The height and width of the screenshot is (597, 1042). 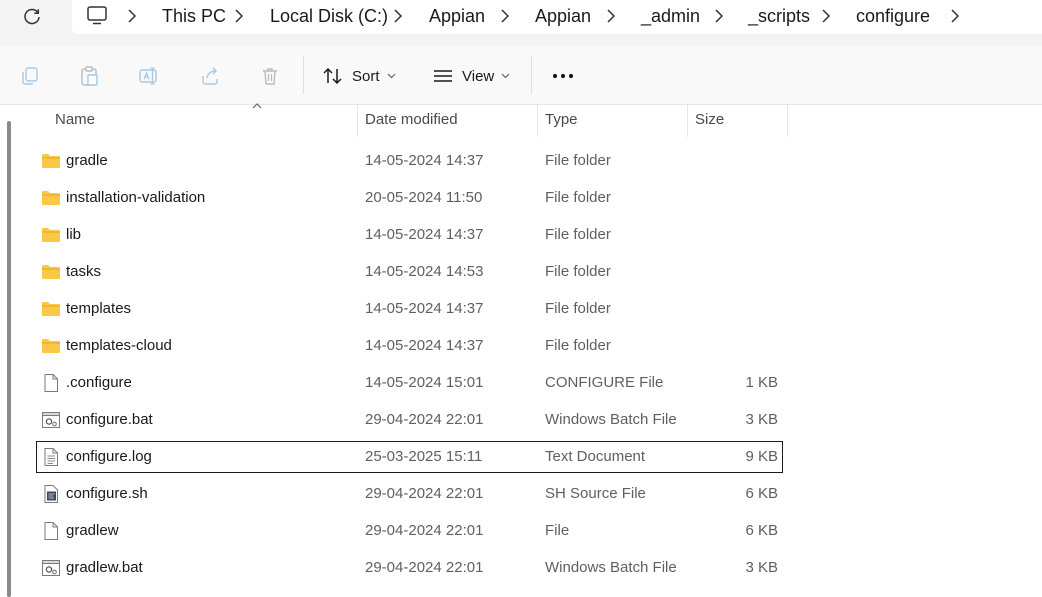 What do you see at coordinates (740, 121) in the screenshot?
I see `column-header-size: Size` at bounding box center [740, 121].